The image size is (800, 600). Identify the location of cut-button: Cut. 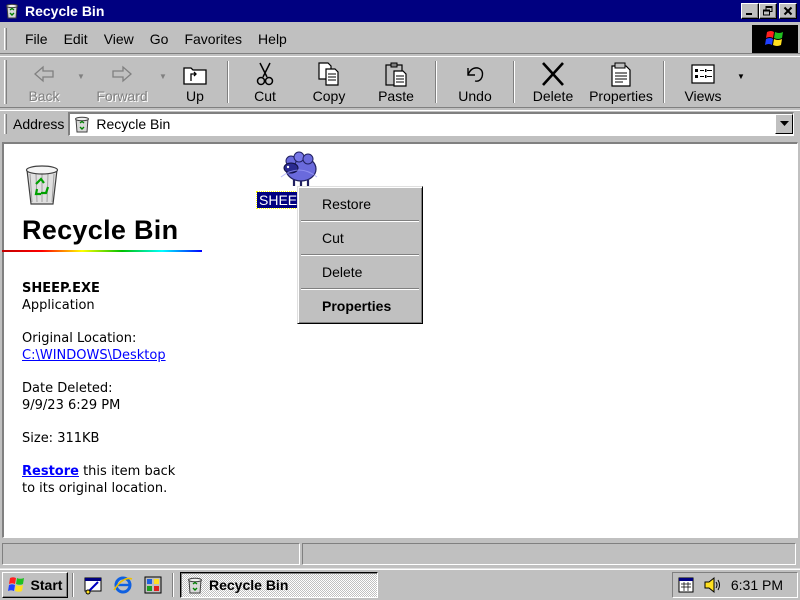
(265, 82).